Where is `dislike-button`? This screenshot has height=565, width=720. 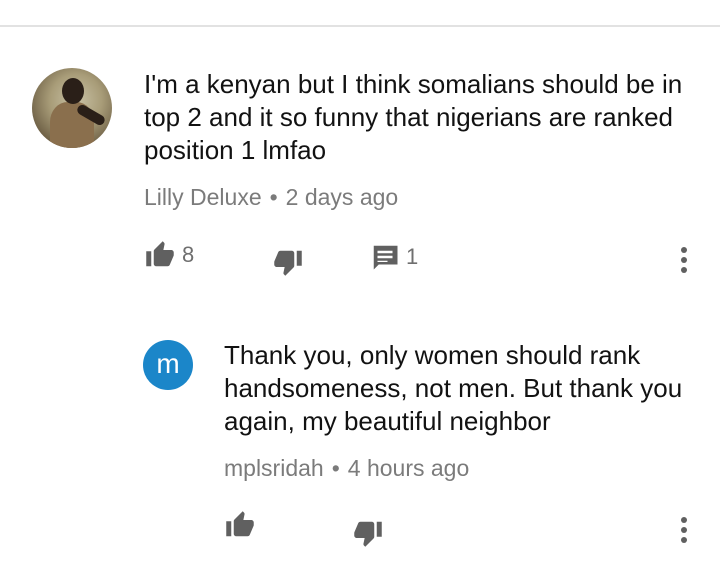 dislike-button is located at coordinates (288, 262).